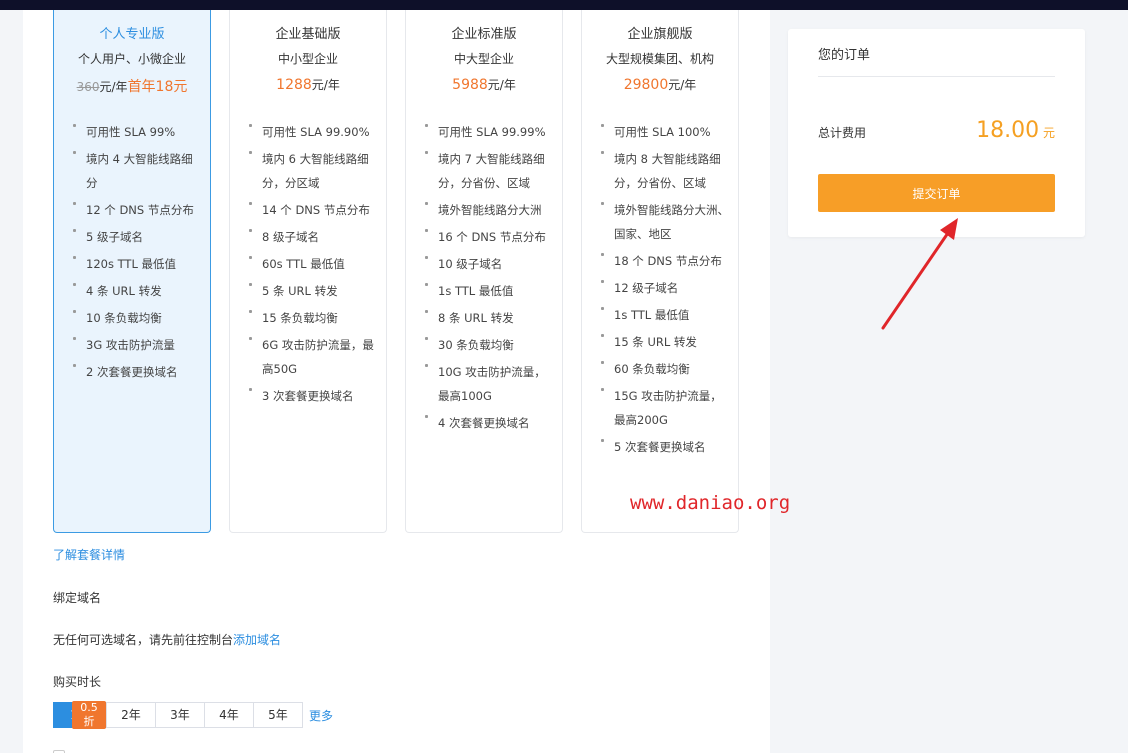 Image resolution: width=1128 pixels, height=753 pixels. I want to click on feature-item: 可用性 SLA 100%, so click(666, 132).